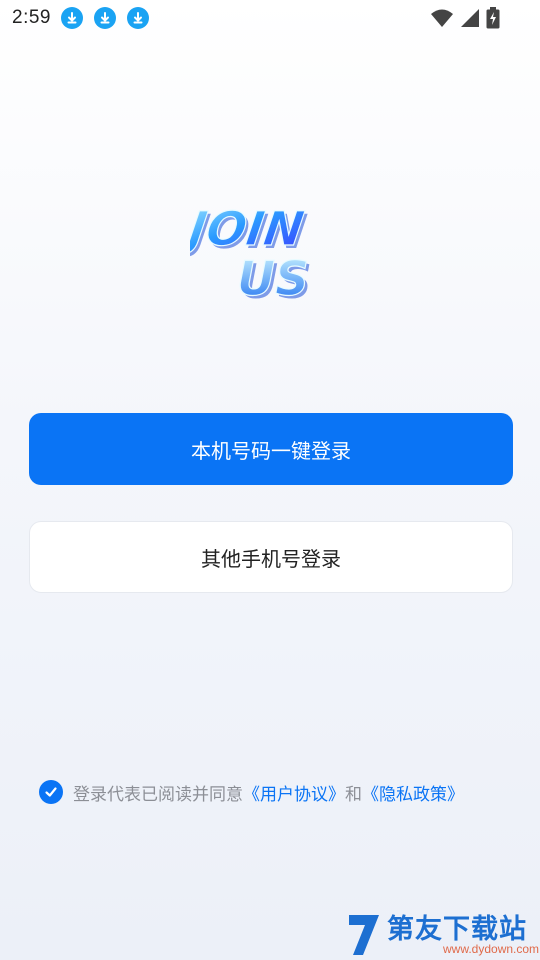 Image resolution: width=540 pixels, height=960 pixels. I want to click on agreement-row: 登录代表已阅读并同意 《用户协议》 和 《隐私政策》, so click(274, 792).